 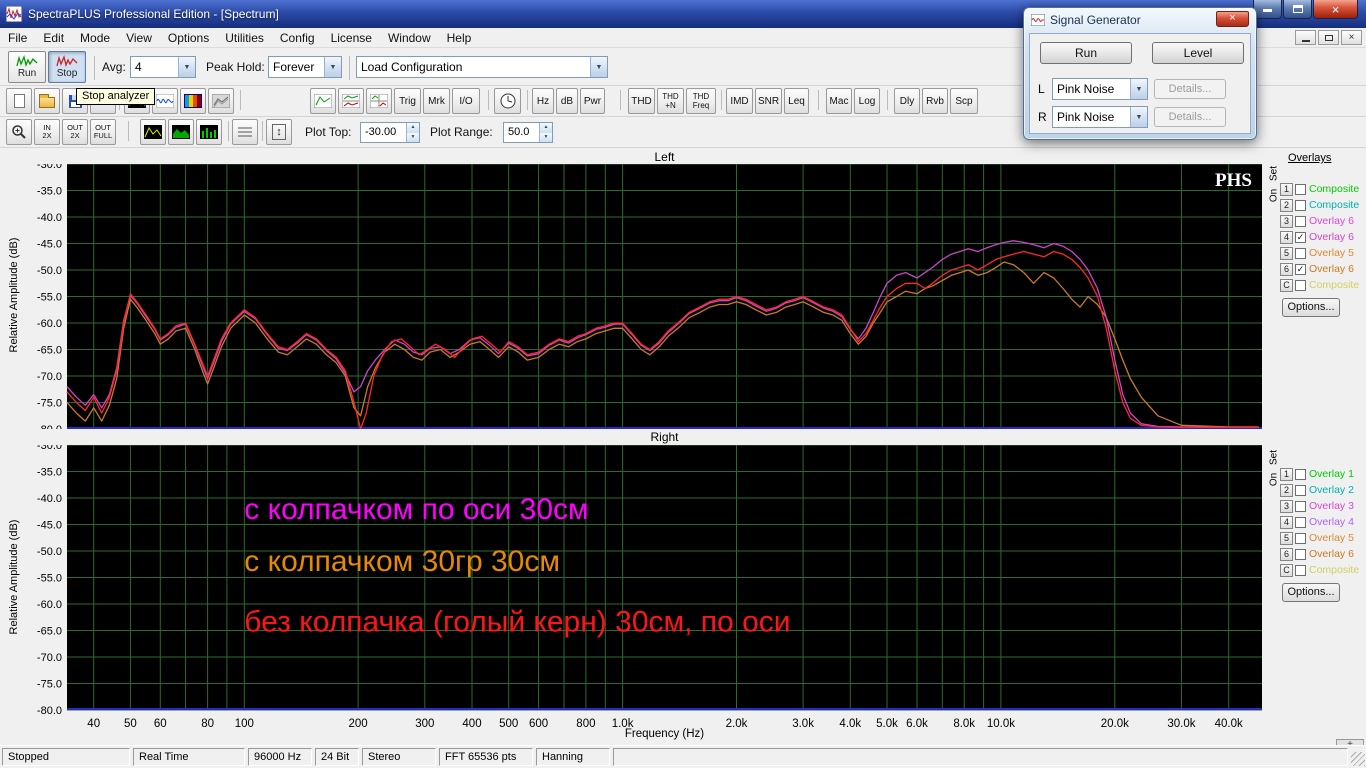 What do you see at coordinates (1297, 9) in the screenshot?
I see `maximize-button` at bounding box center [1297, 9].